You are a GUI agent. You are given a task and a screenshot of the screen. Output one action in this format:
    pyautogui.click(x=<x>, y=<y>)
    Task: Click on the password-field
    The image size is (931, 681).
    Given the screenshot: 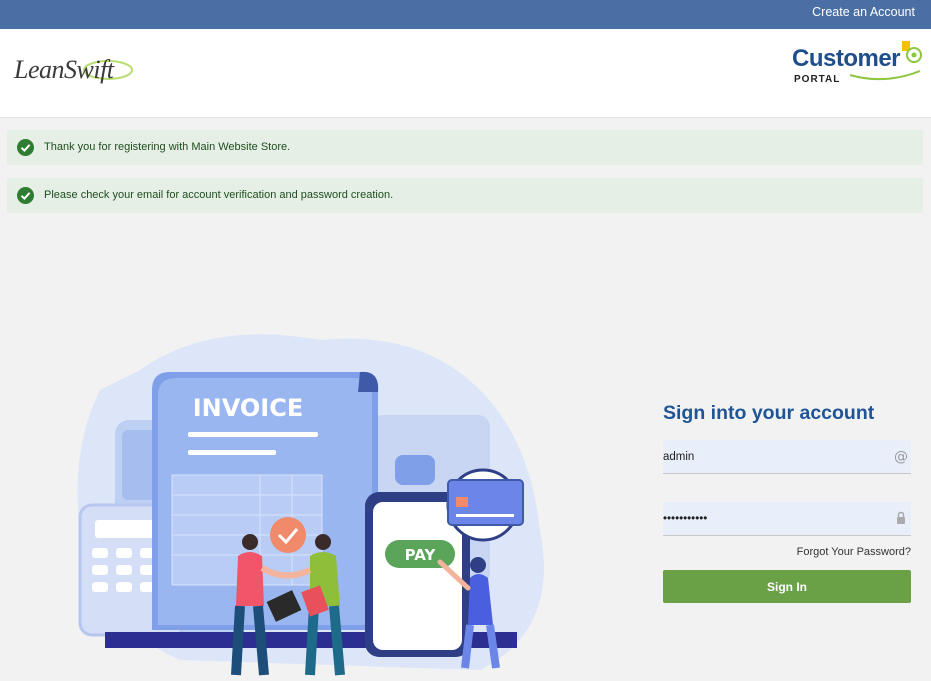 What is the action you would take?
    pyautogui.click(x=787, y=519)
    